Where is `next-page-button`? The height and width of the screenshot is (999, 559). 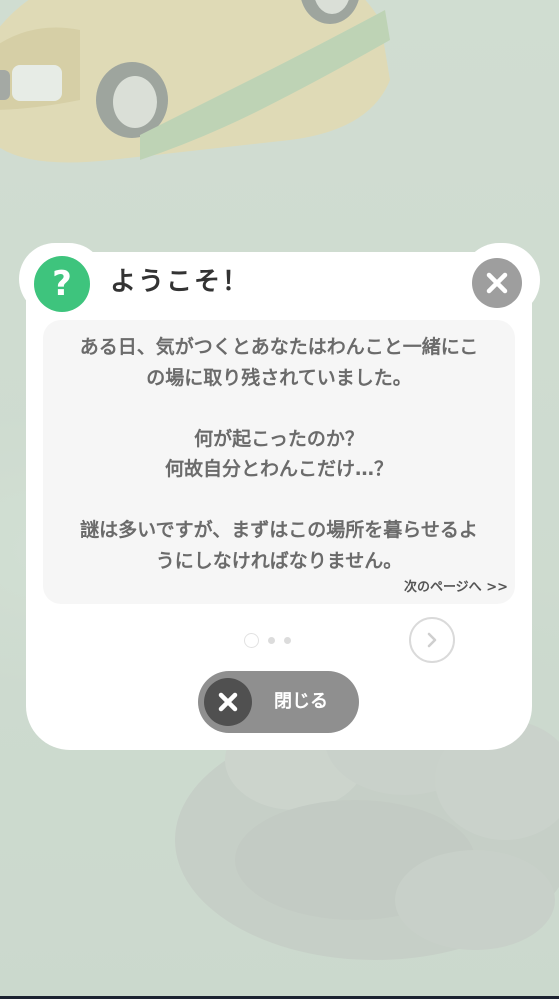
next-page-button is located at coordinates (432, 640).